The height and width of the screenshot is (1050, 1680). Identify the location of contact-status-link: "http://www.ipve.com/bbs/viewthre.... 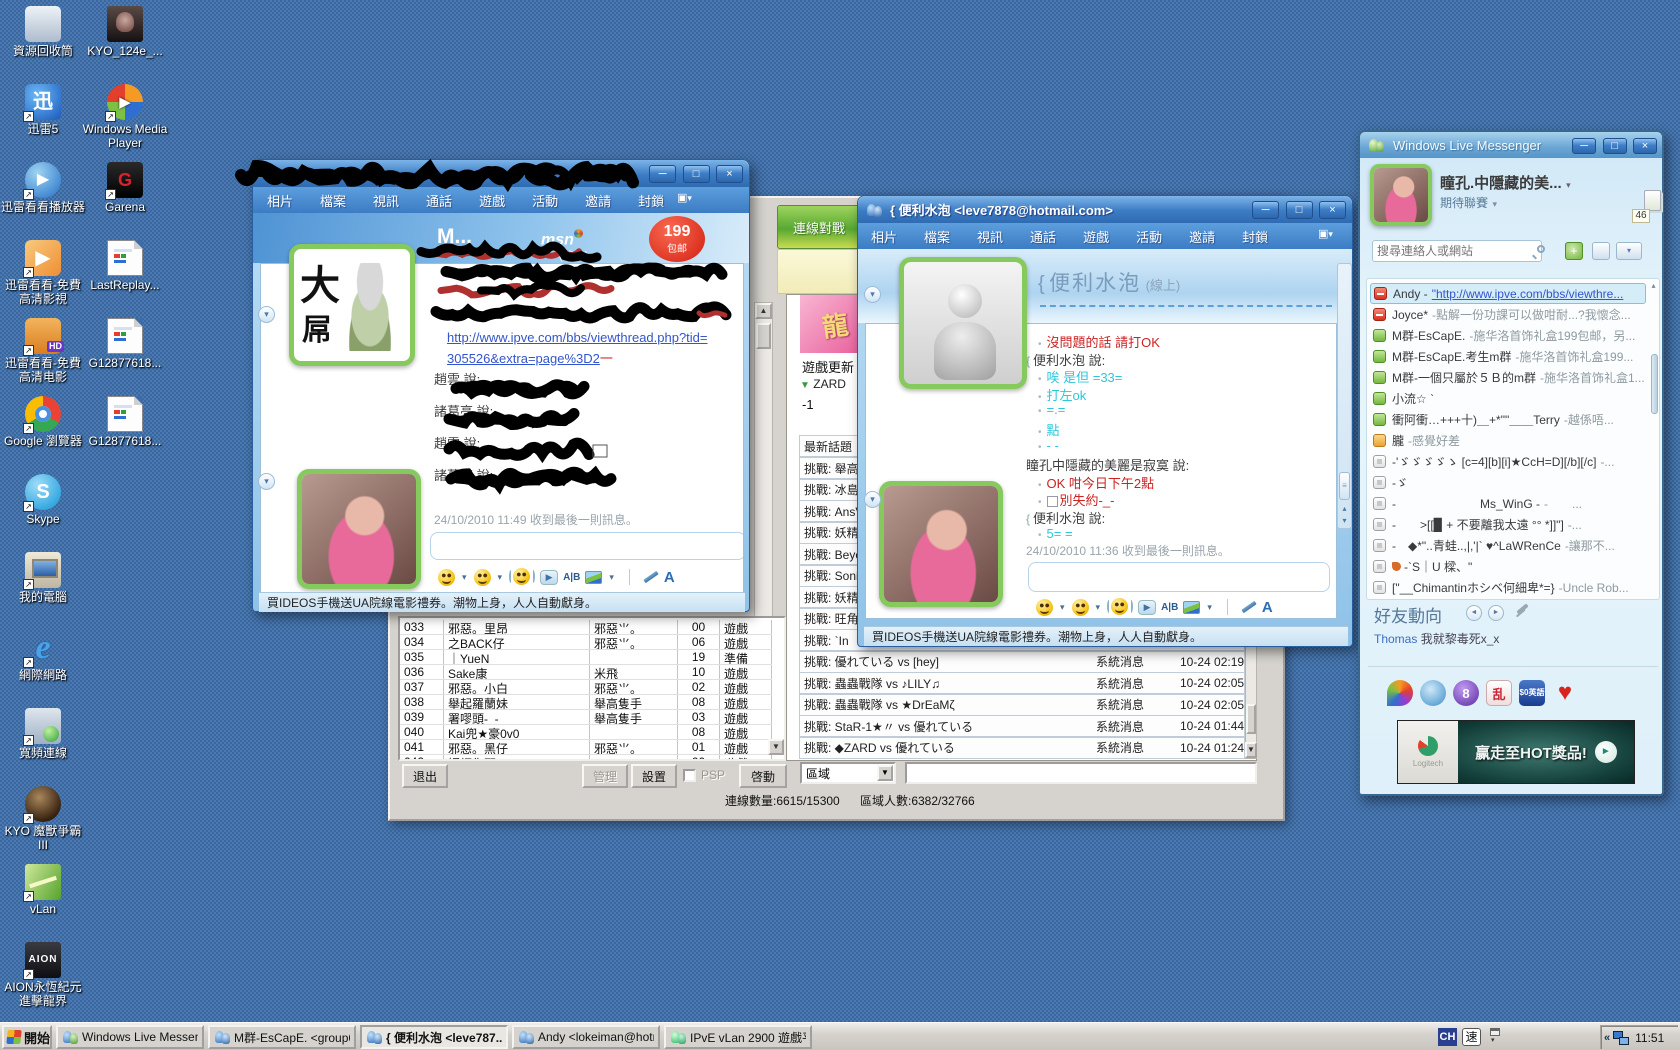
(1528, 294).